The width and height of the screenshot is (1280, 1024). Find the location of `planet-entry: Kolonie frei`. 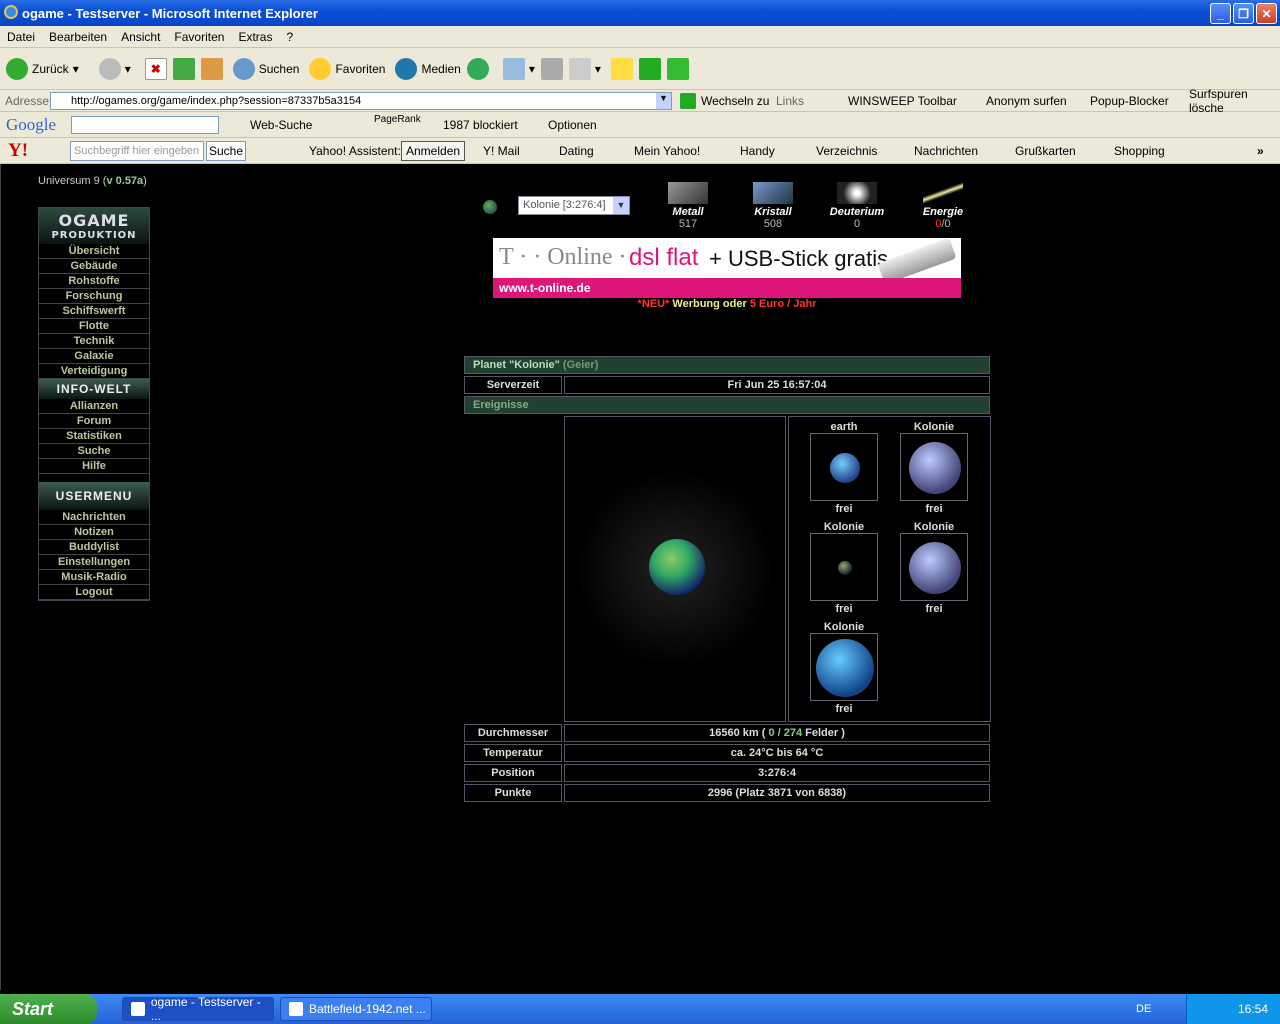

planet-entry: Kolonie frei is located at coordinates (934, 568).